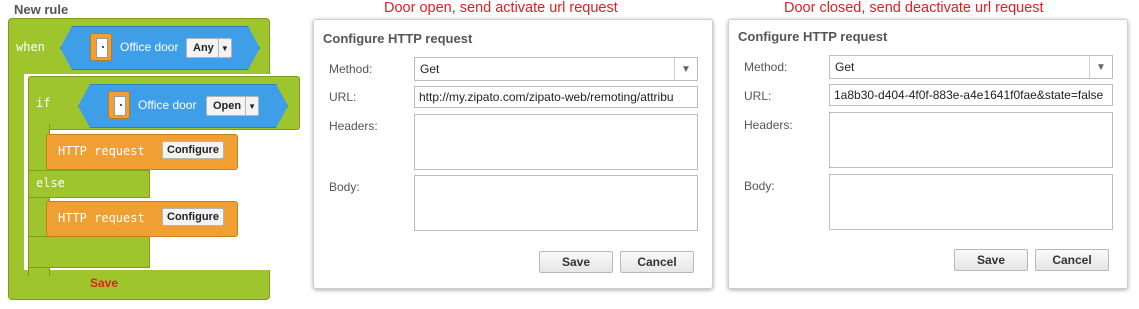 This screenshot has height=309, width=1139. I want to click on when-device-name: Office door, so click(149, 47).